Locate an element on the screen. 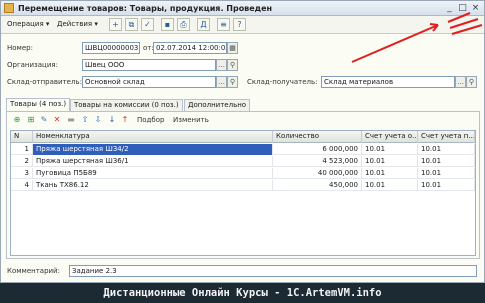 Image resolution: width=485 pixels, height=303 pixels. annotation-arrow-icon is located at coordinates (417, 37).